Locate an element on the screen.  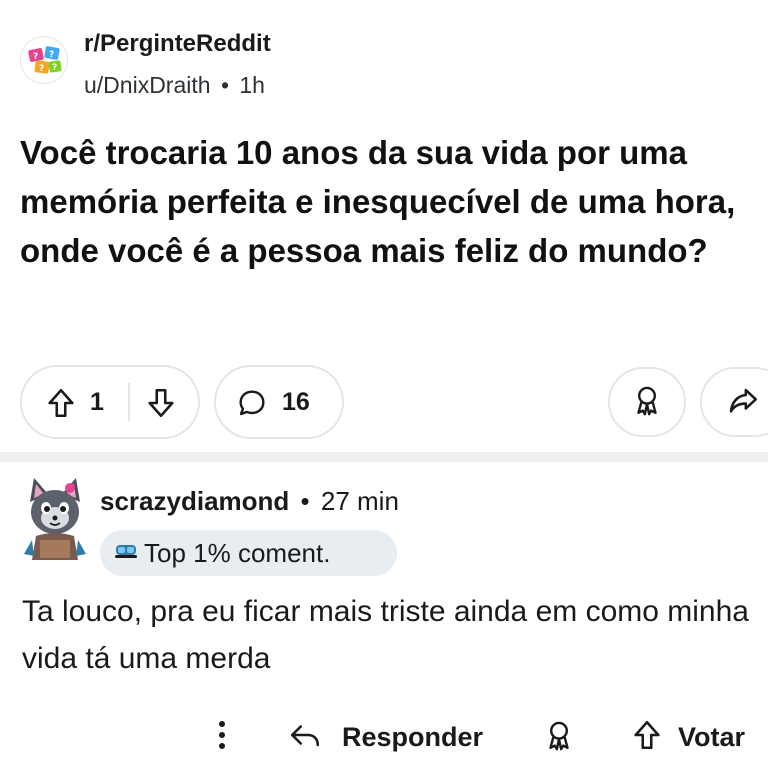
comment-actions: Responder Votar is located at coordinates (384, 737).